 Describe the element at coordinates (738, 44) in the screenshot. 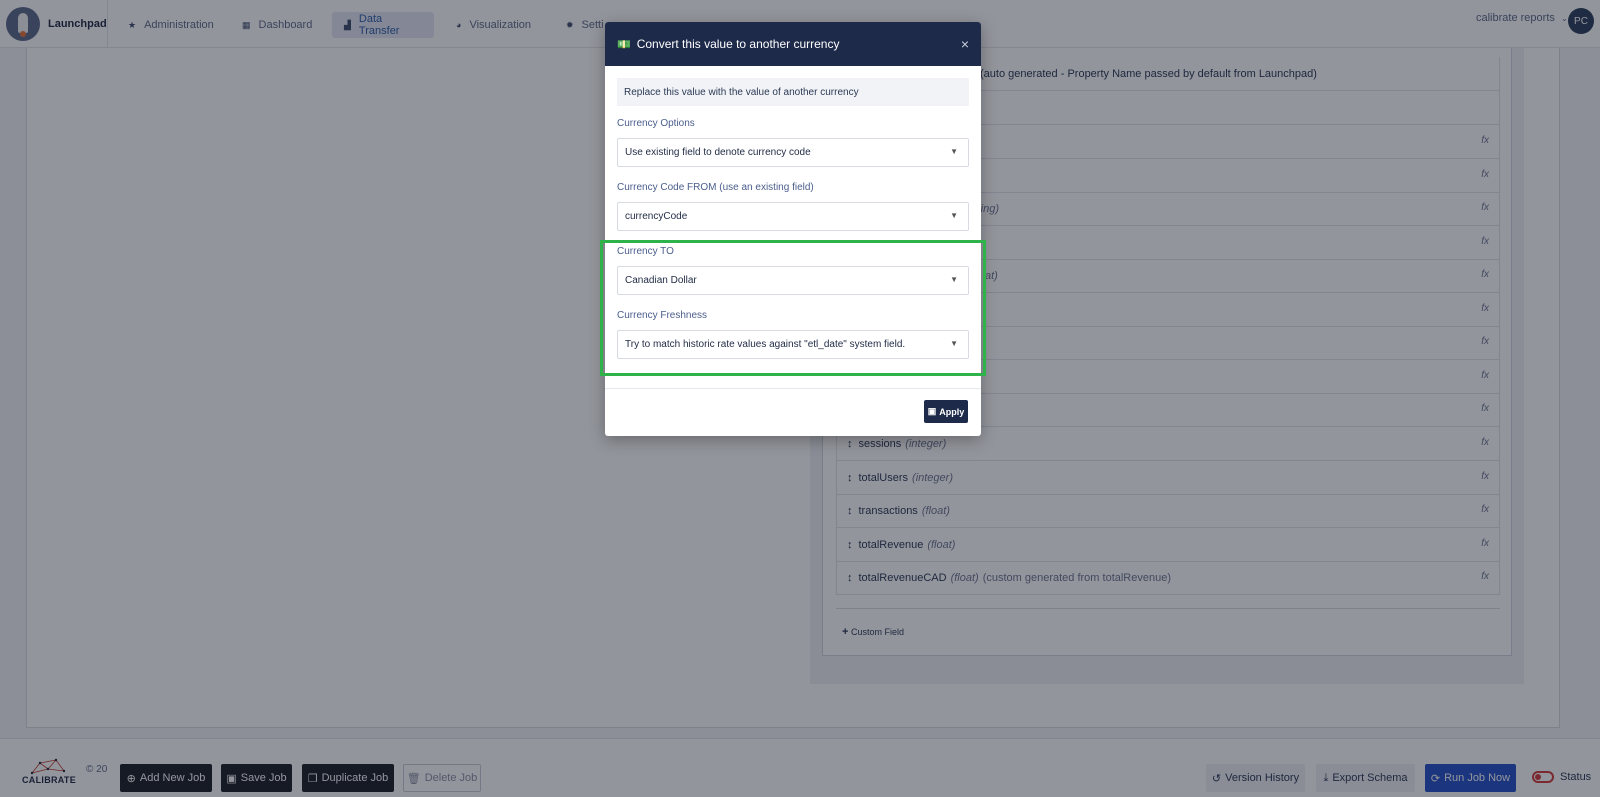

I see `modal-title: Convert this value to another currency` at that location.